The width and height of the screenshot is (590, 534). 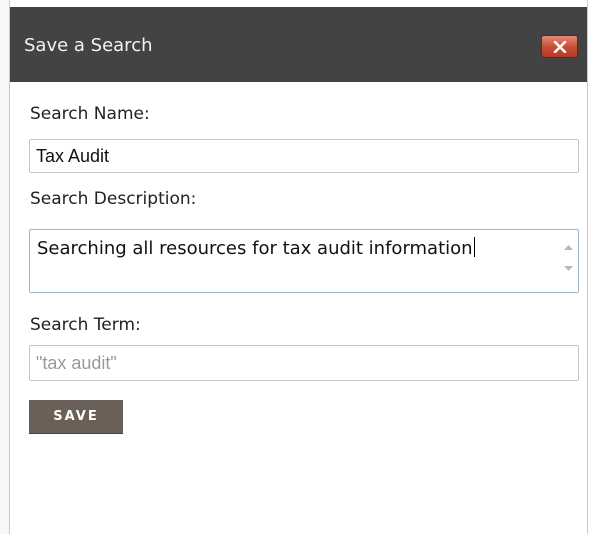 What do you see at coordinates (88, 45) in the screenshot?
I see `dialog-title: Save a Search` at bounding box center [88, 45].